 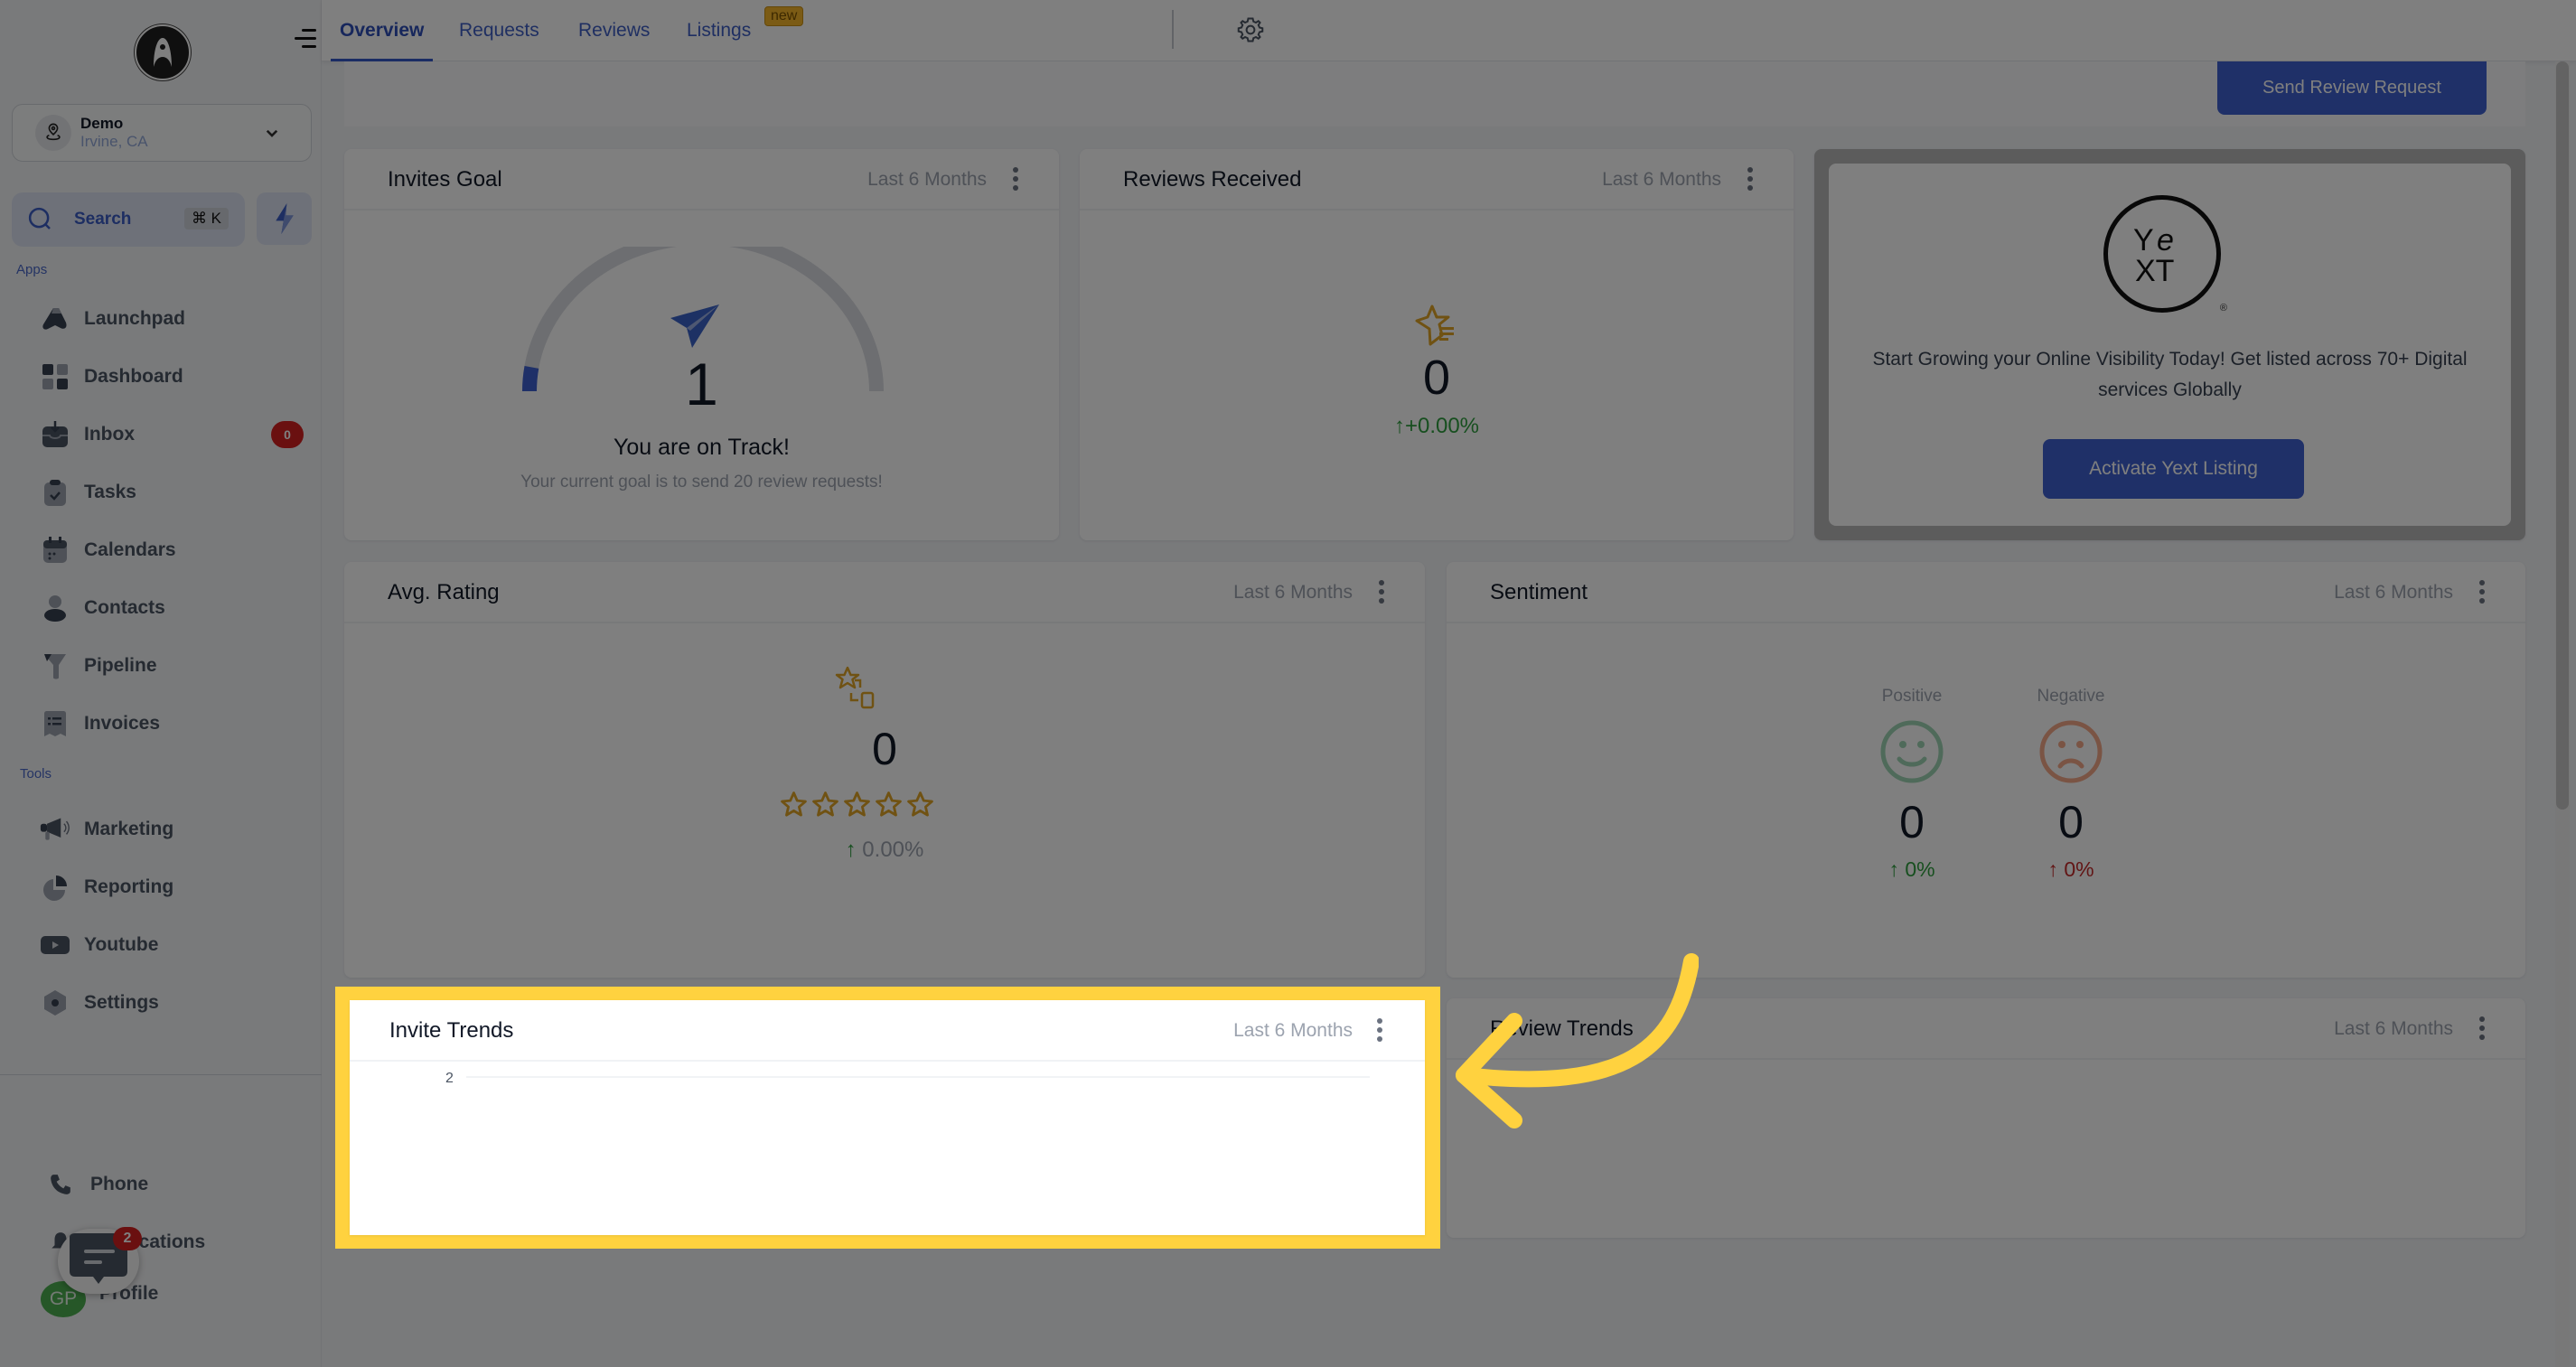 I want to click on chevron-down-icon, so click(x=272, y=133).